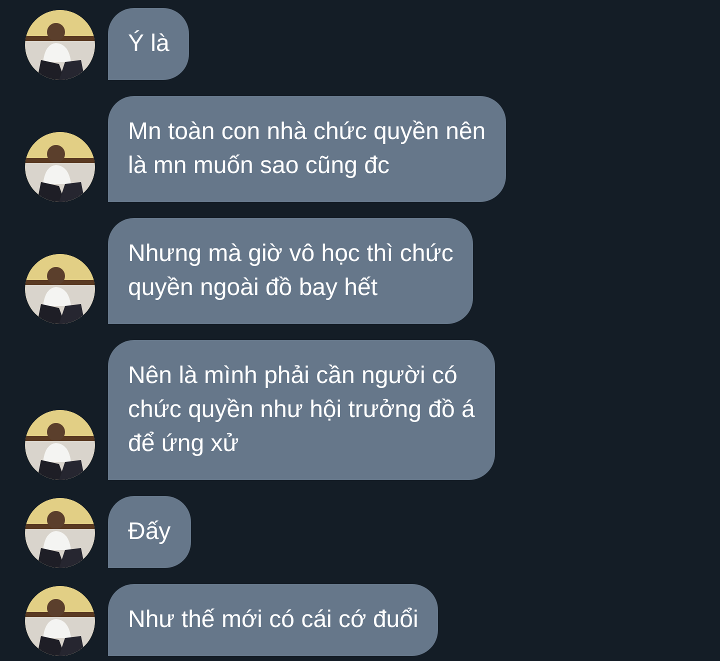  What do you see at coordinates (301, 410) in the screenshot?
I see `message-bubble: Nên là mình phải cần người có chức quyền như hội trưởng đồ á để ứng xử` at bounding box center [301, 410].